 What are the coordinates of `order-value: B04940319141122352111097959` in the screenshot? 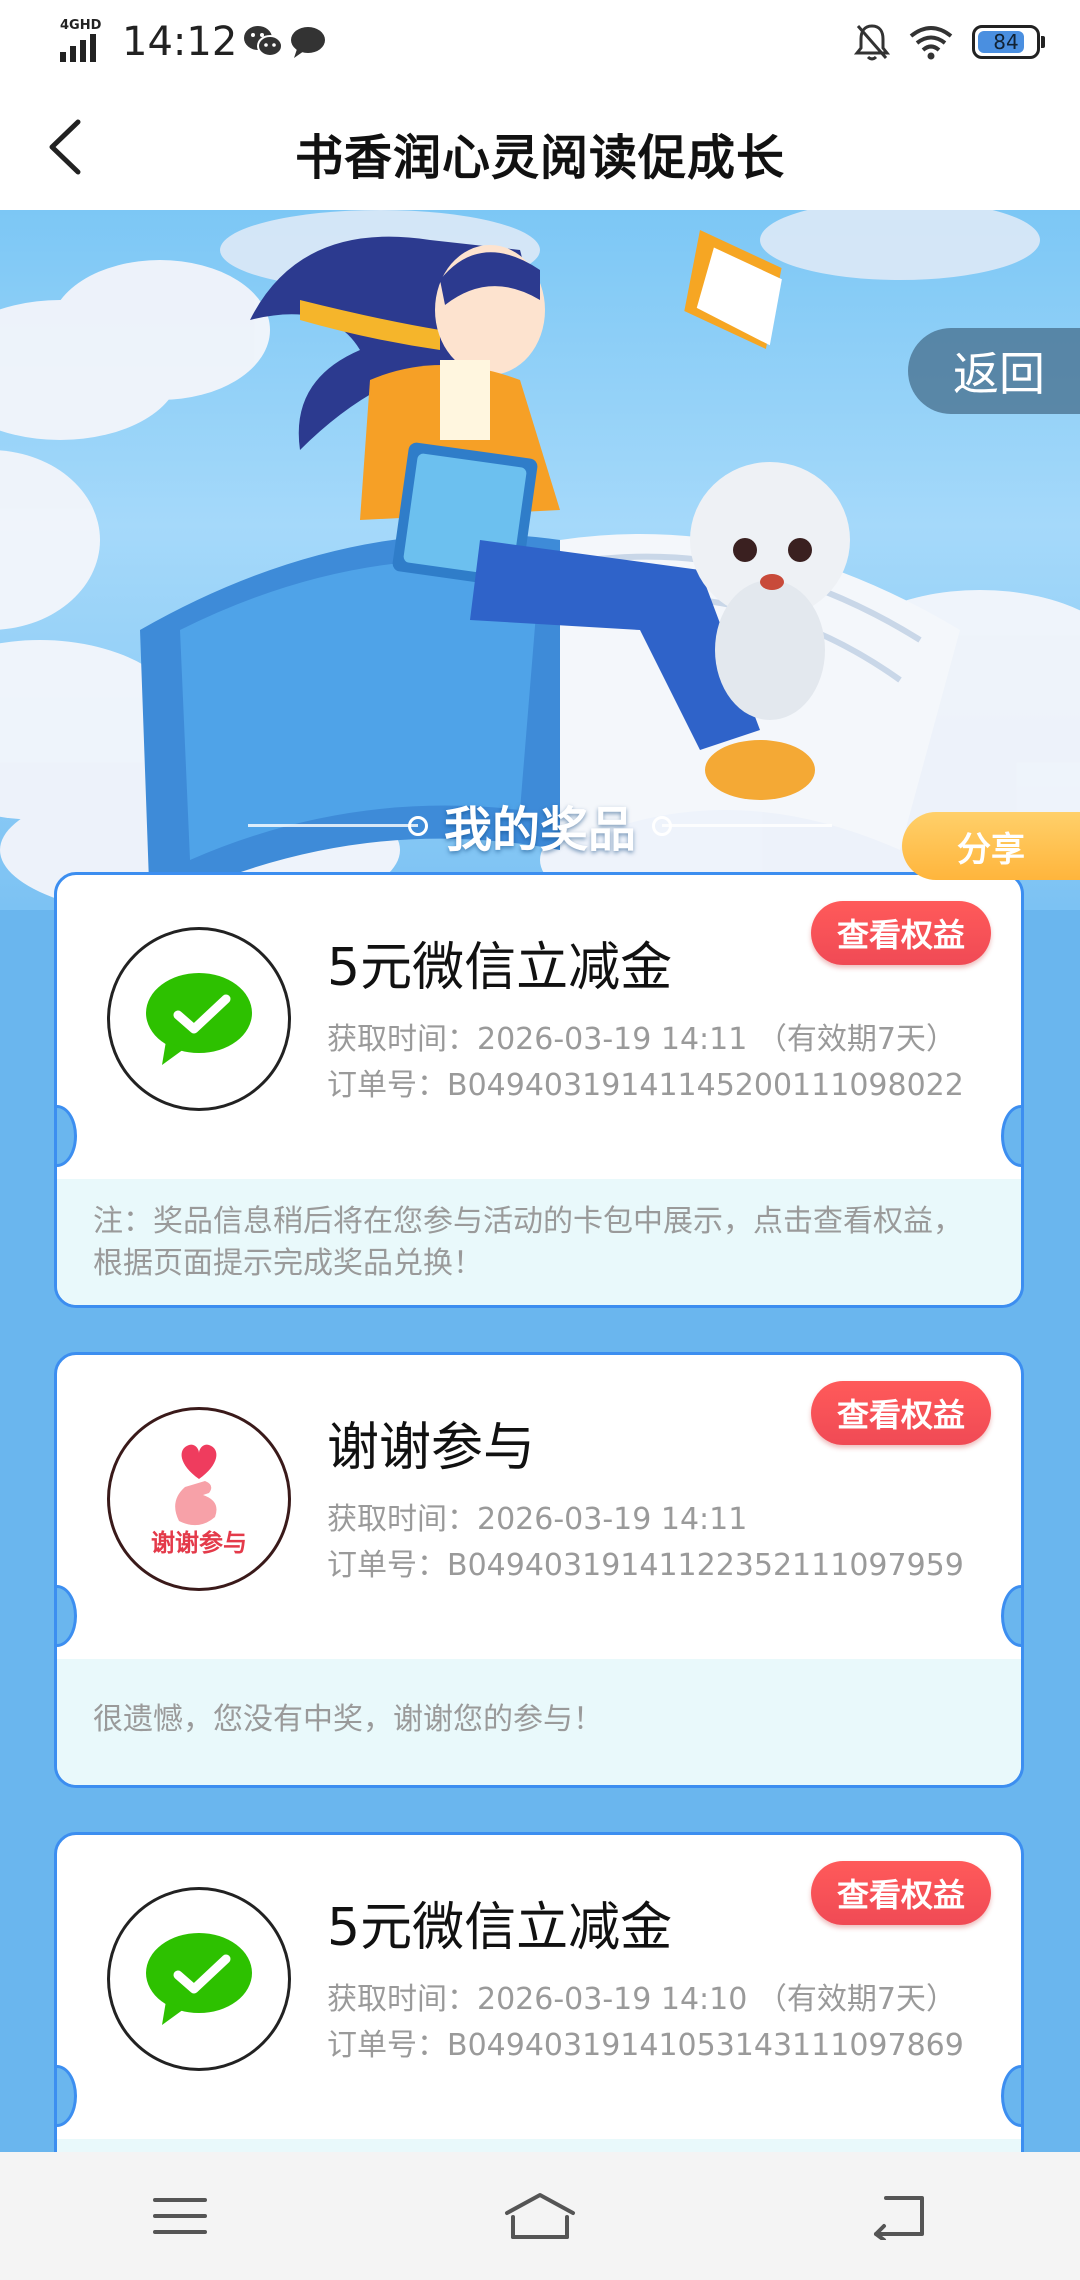 It's located at (705, 1565).